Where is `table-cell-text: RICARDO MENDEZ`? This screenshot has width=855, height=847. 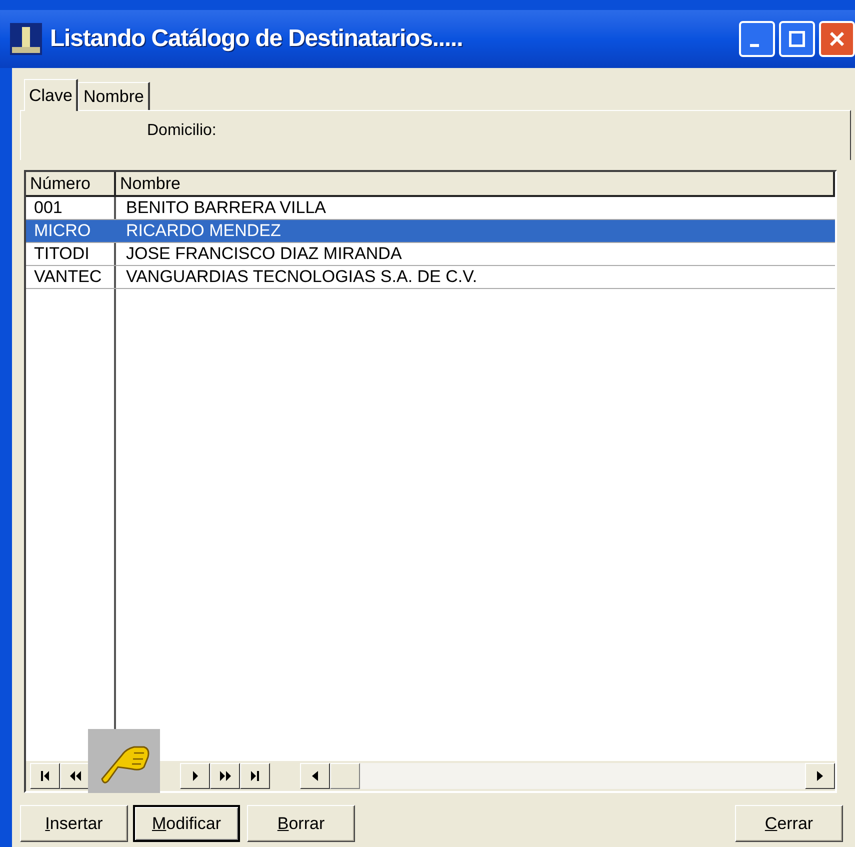 table-cell-text: RICARDO MENDEZ is located at coordinates (203, 231).